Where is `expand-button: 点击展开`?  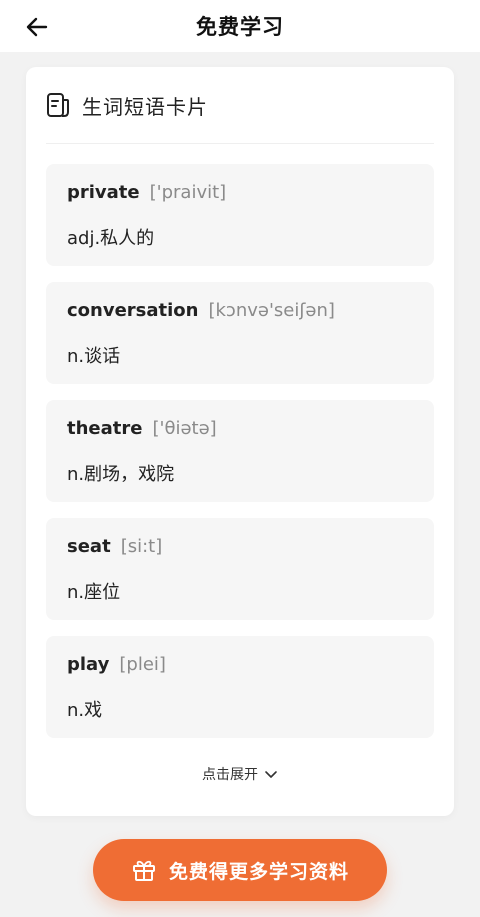 expand-button: 点击展开 is located at coordinates (240, 774).